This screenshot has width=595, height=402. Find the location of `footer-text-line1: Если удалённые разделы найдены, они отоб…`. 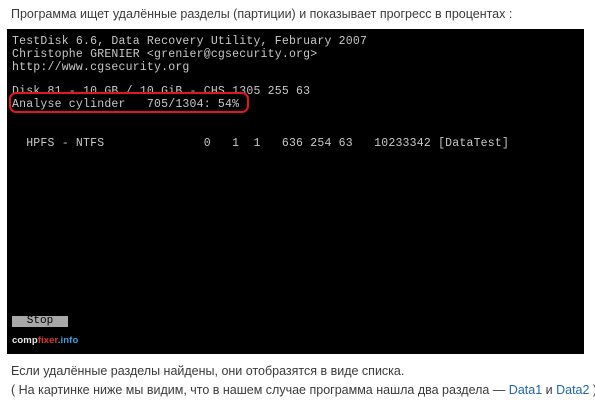

footer-text-line1: Если удалённые разделы найдены, они отоб… is located at coordinates (208, 371).